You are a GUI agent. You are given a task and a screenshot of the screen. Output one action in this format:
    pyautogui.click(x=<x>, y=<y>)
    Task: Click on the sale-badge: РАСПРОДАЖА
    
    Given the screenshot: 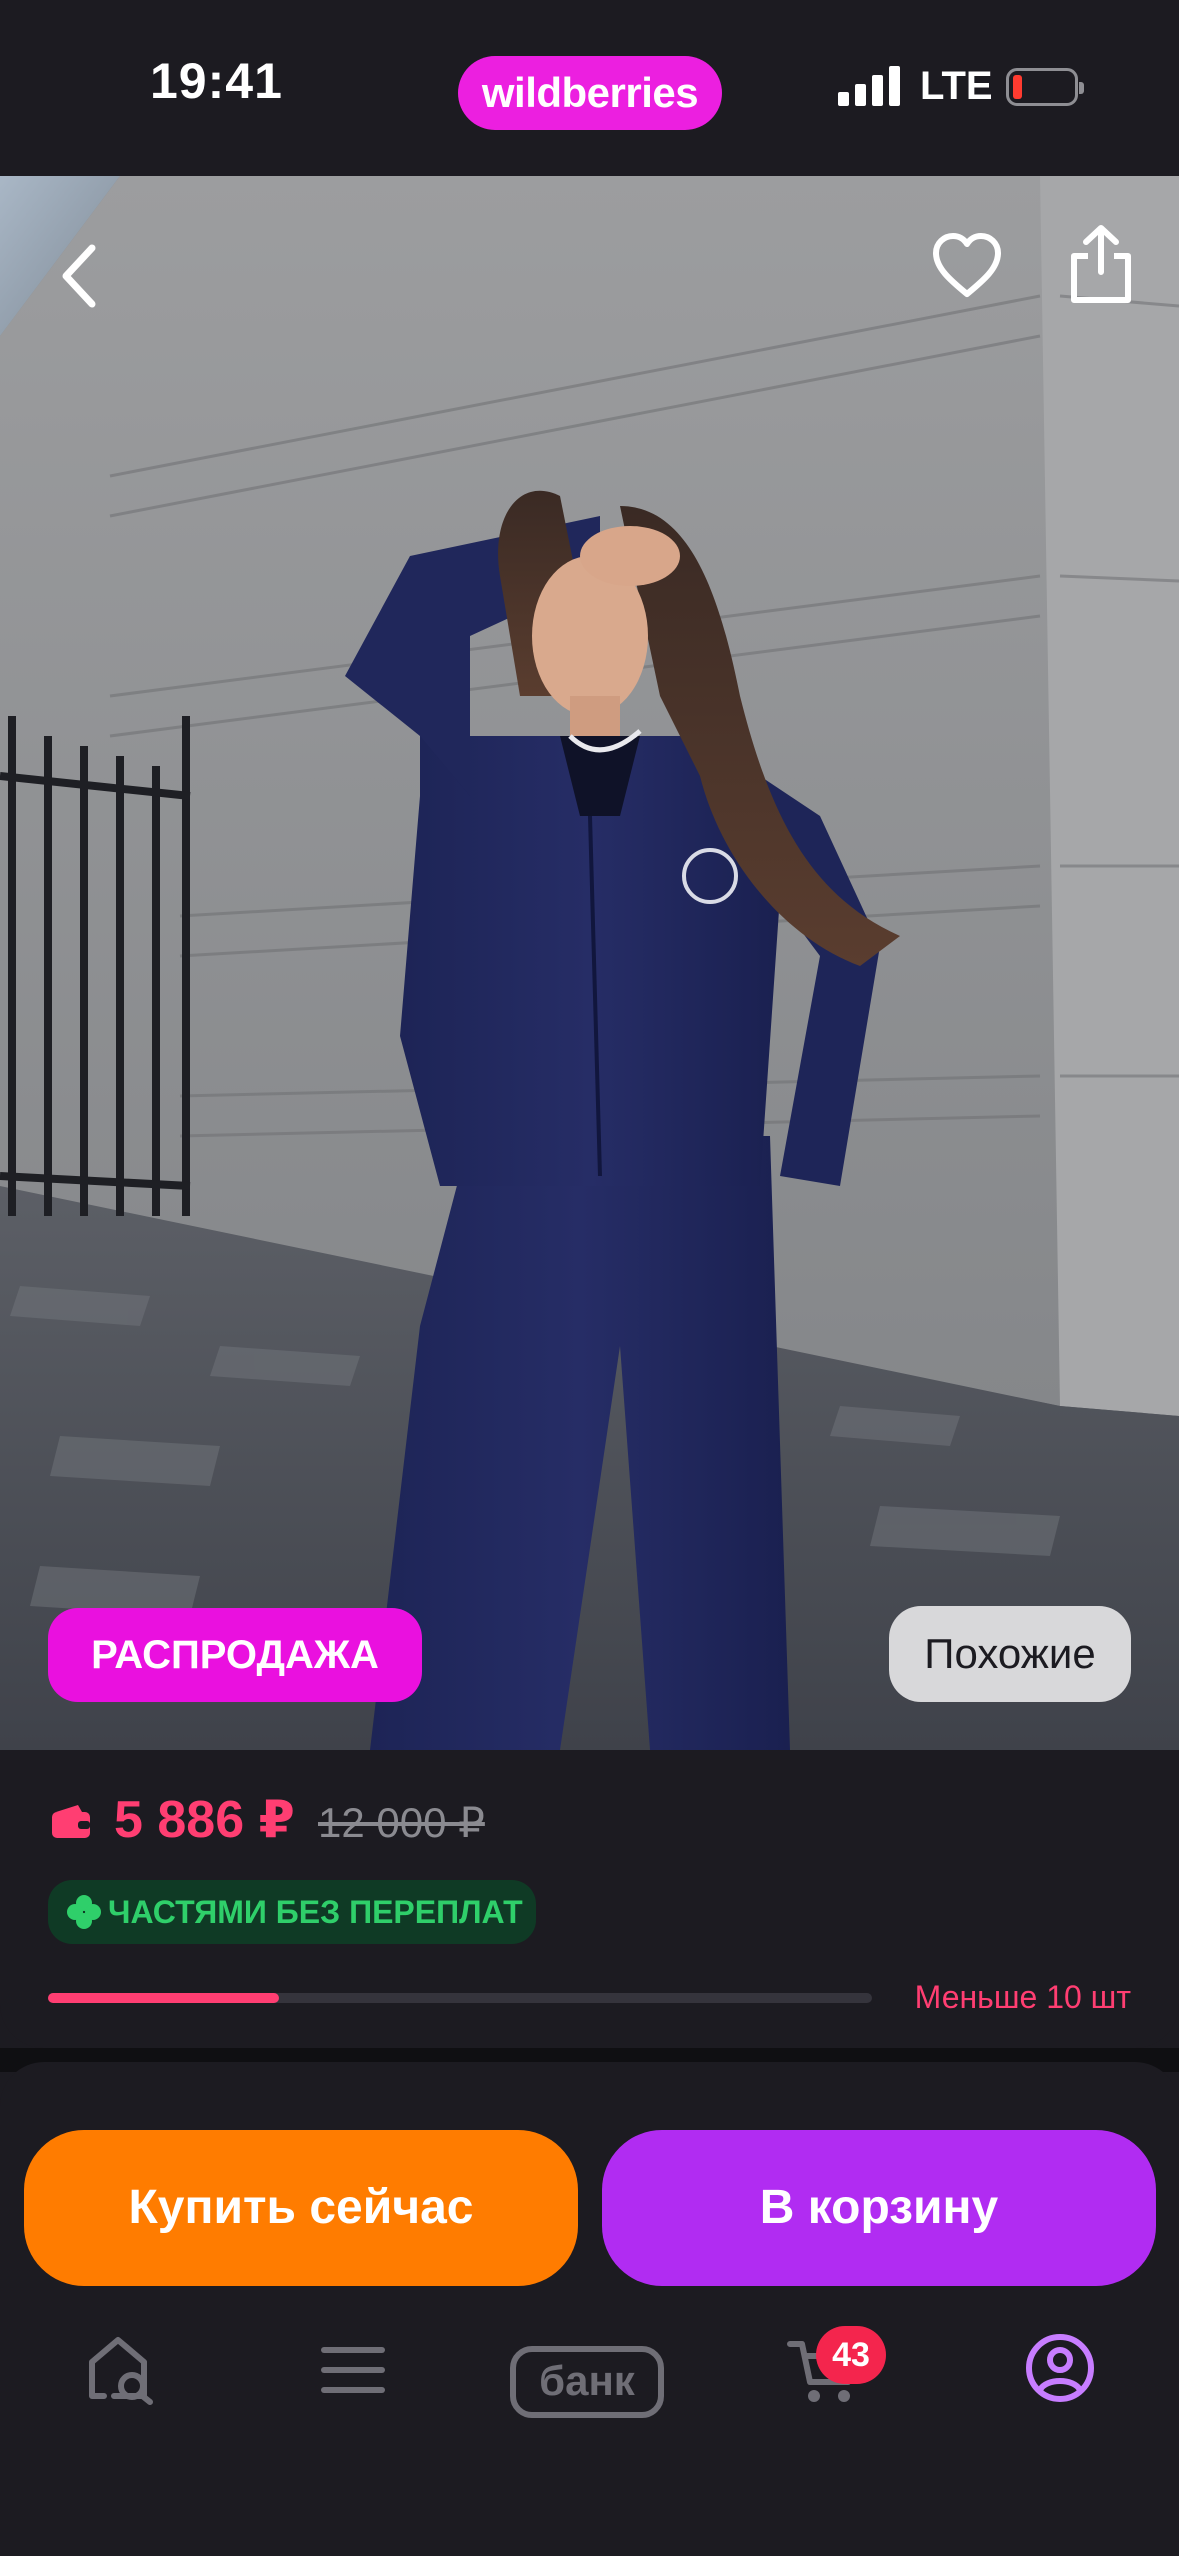 What is the action you would take?
    pyautogui.click(x=235, y=1655)
    